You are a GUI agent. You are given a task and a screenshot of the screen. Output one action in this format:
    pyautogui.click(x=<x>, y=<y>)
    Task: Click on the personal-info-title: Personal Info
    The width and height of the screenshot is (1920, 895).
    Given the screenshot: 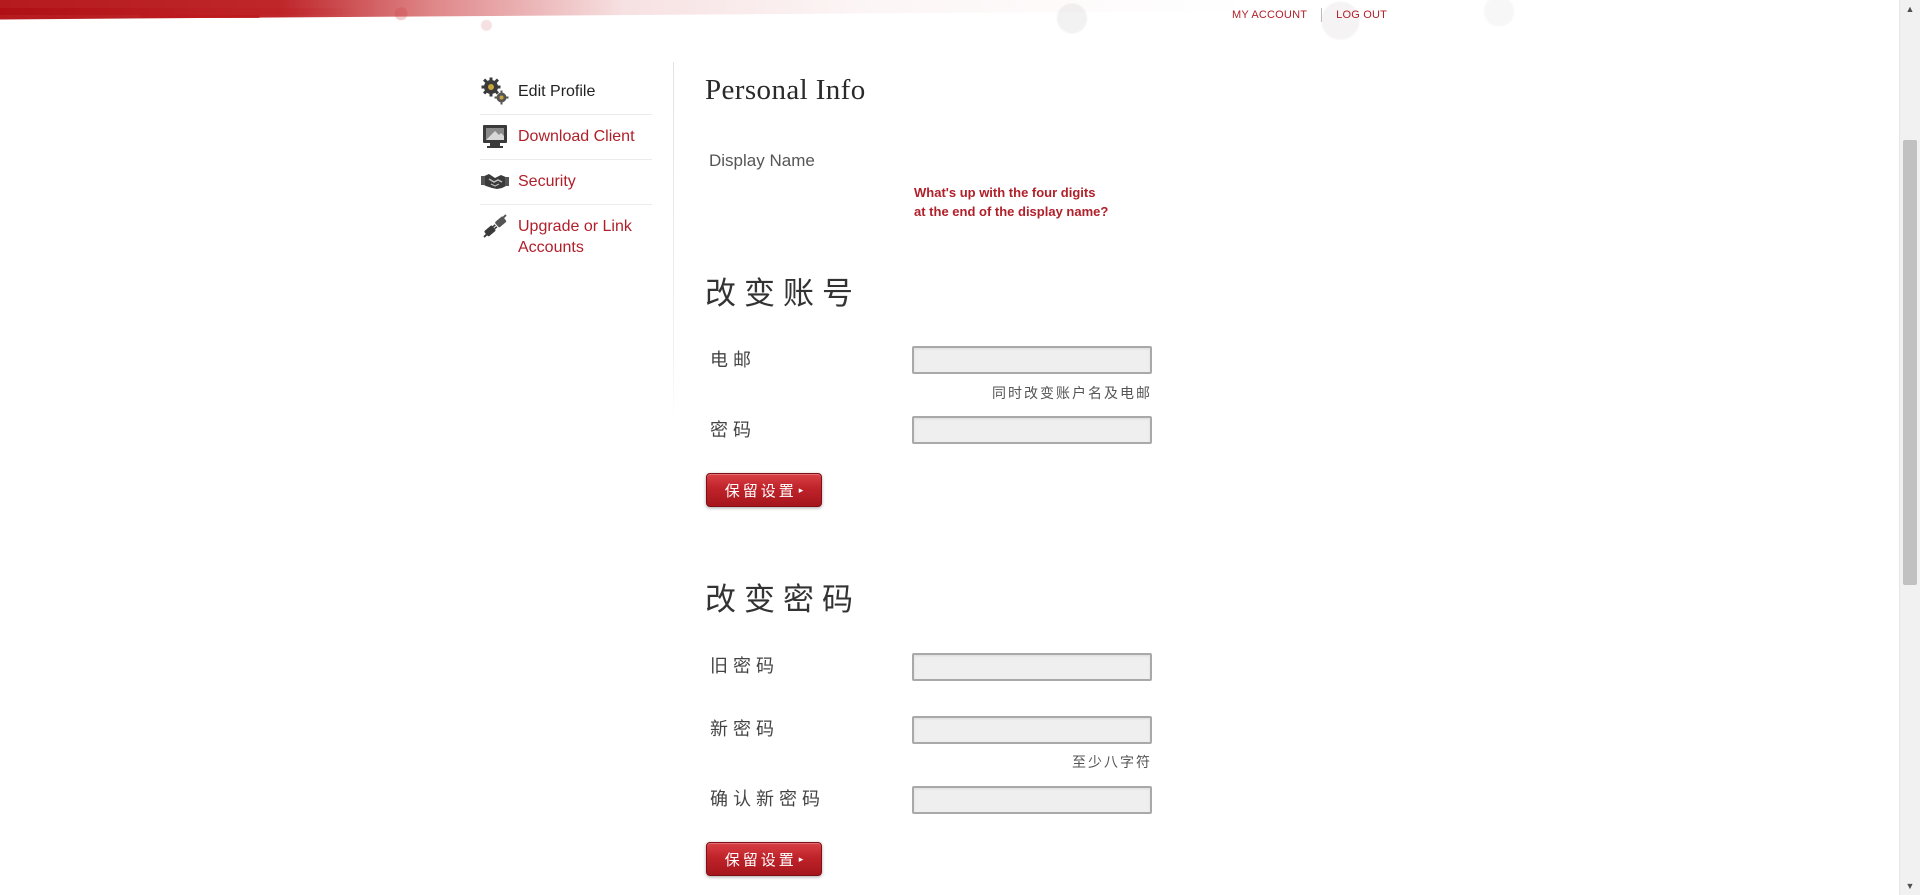 What is the action you would take?
    pyautogui.click(x=785, y=90)
    